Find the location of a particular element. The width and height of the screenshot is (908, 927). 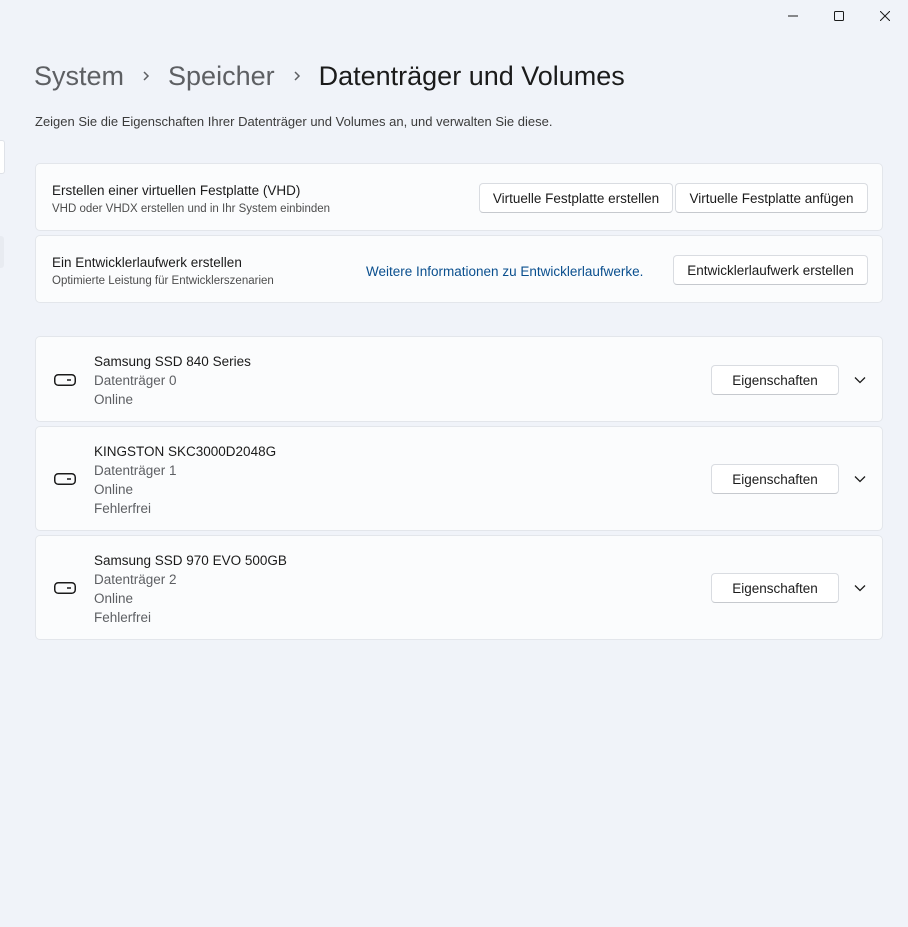

disk-number: Datenträger 1 is located at coordinates (135, 470).